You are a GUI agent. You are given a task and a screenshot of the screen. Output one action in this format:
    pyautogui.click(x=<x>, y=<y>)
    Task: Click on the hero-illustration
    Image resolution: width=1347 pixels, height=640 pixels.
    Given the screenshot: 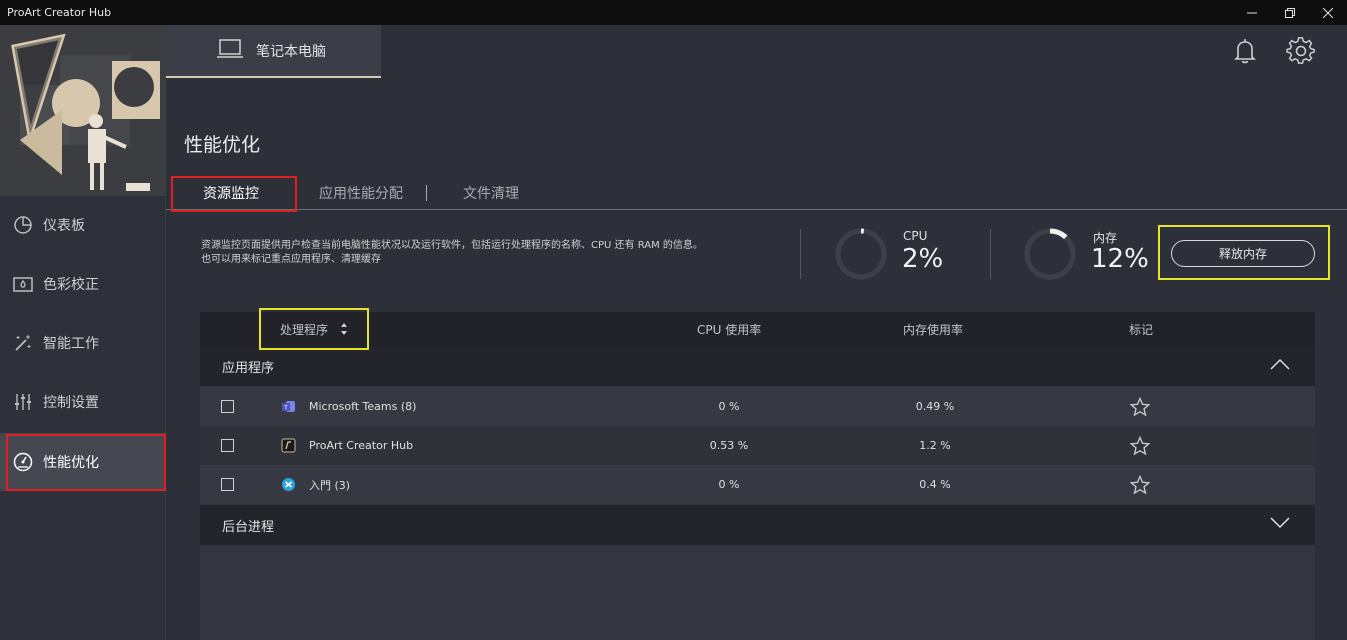 What is the action you would take?
    pyautogui.click(x=83, y=110)
    